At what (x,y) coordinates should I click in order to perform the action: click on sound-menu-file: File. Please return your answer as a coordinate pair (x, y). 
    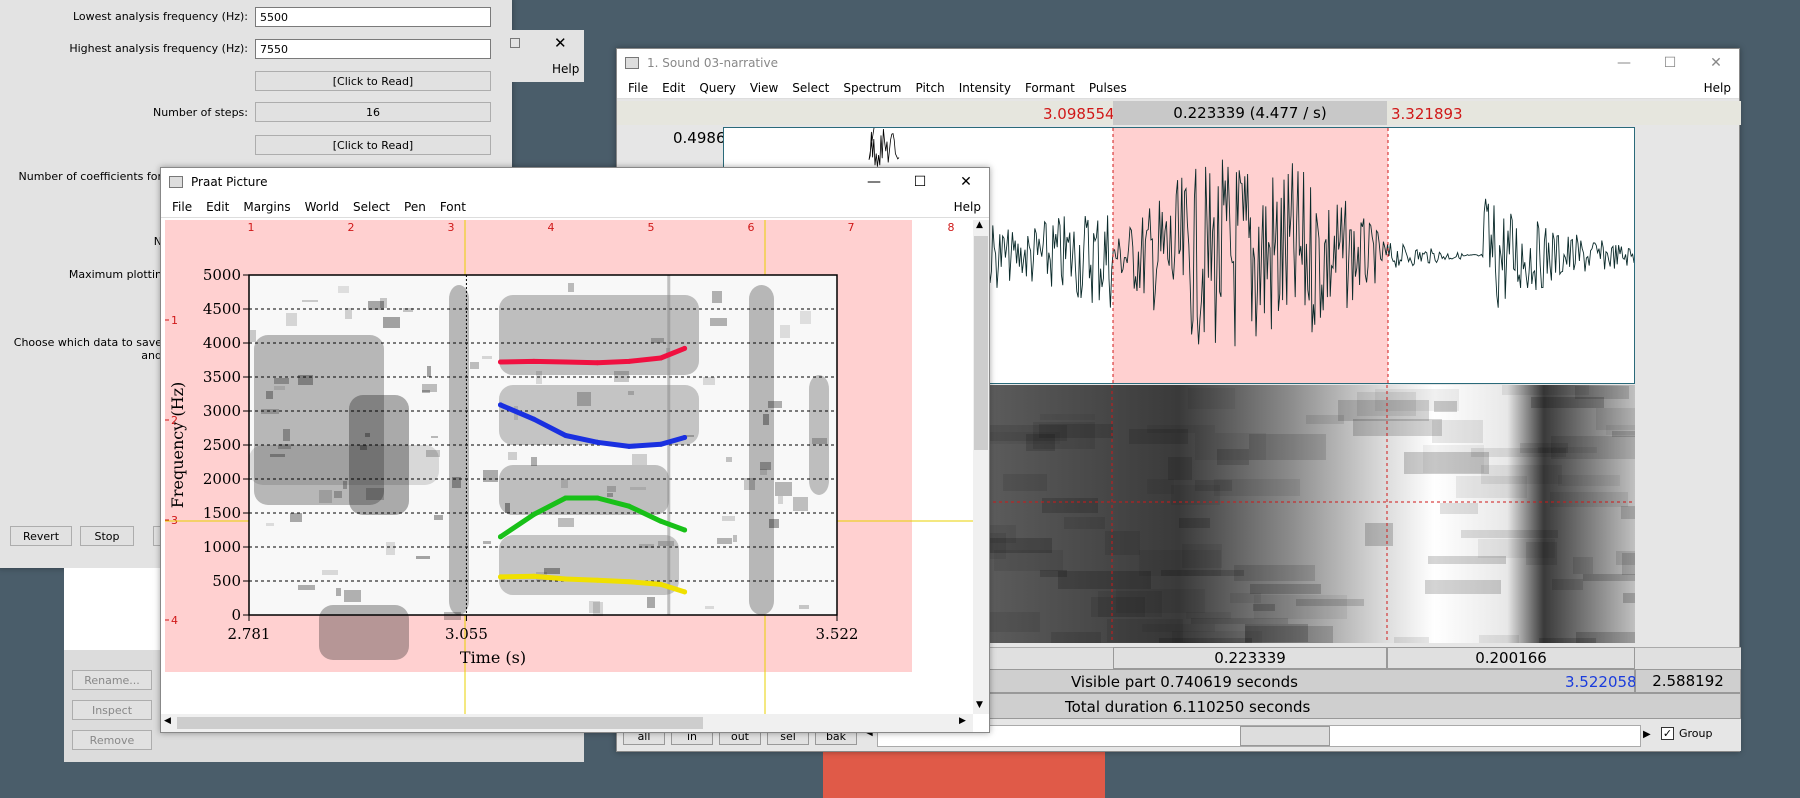
    Looking at the image, I should click on (638, 88).